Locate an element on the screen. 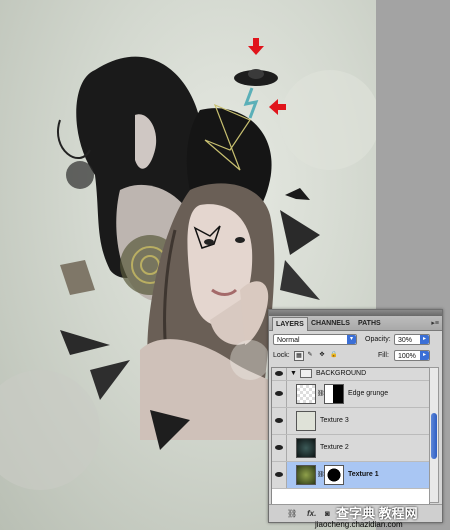 Image resolution: width=450 pixels, height=530 pixels. layer-name: Texture 3 is located at coordinates (334, 420).